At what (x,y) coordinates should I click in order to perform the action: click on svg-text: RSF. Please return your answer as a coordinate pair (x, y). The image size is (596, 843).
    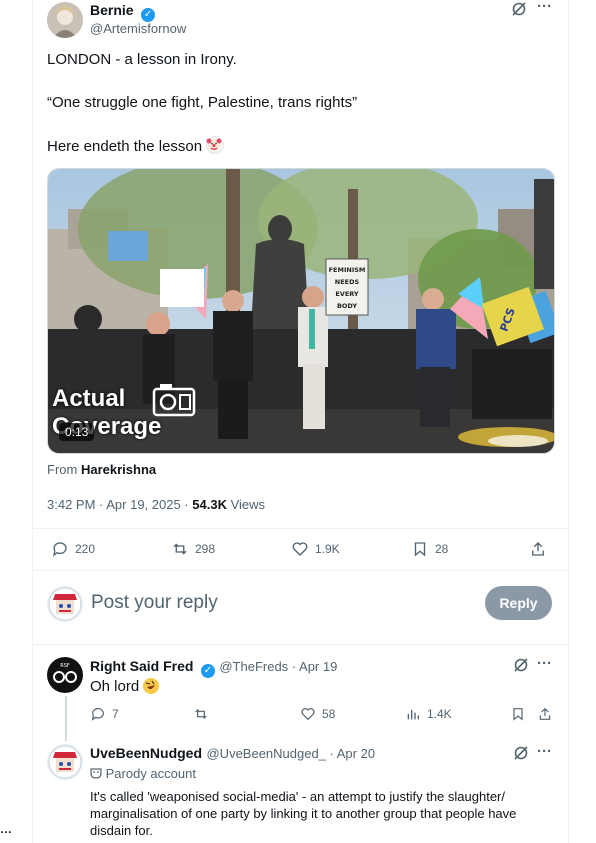
    Looking at the image, I should click on (65, 666).